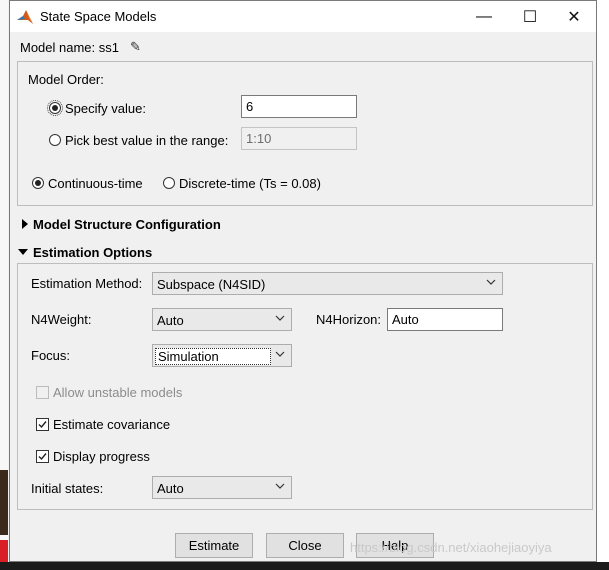 Image resolution: width=609 pixels, height=570 pixels. What do you see at coordinates (135, 47) in the screenshot?
I see `pencil-icon: ✎` at bounding box center [135, 47].